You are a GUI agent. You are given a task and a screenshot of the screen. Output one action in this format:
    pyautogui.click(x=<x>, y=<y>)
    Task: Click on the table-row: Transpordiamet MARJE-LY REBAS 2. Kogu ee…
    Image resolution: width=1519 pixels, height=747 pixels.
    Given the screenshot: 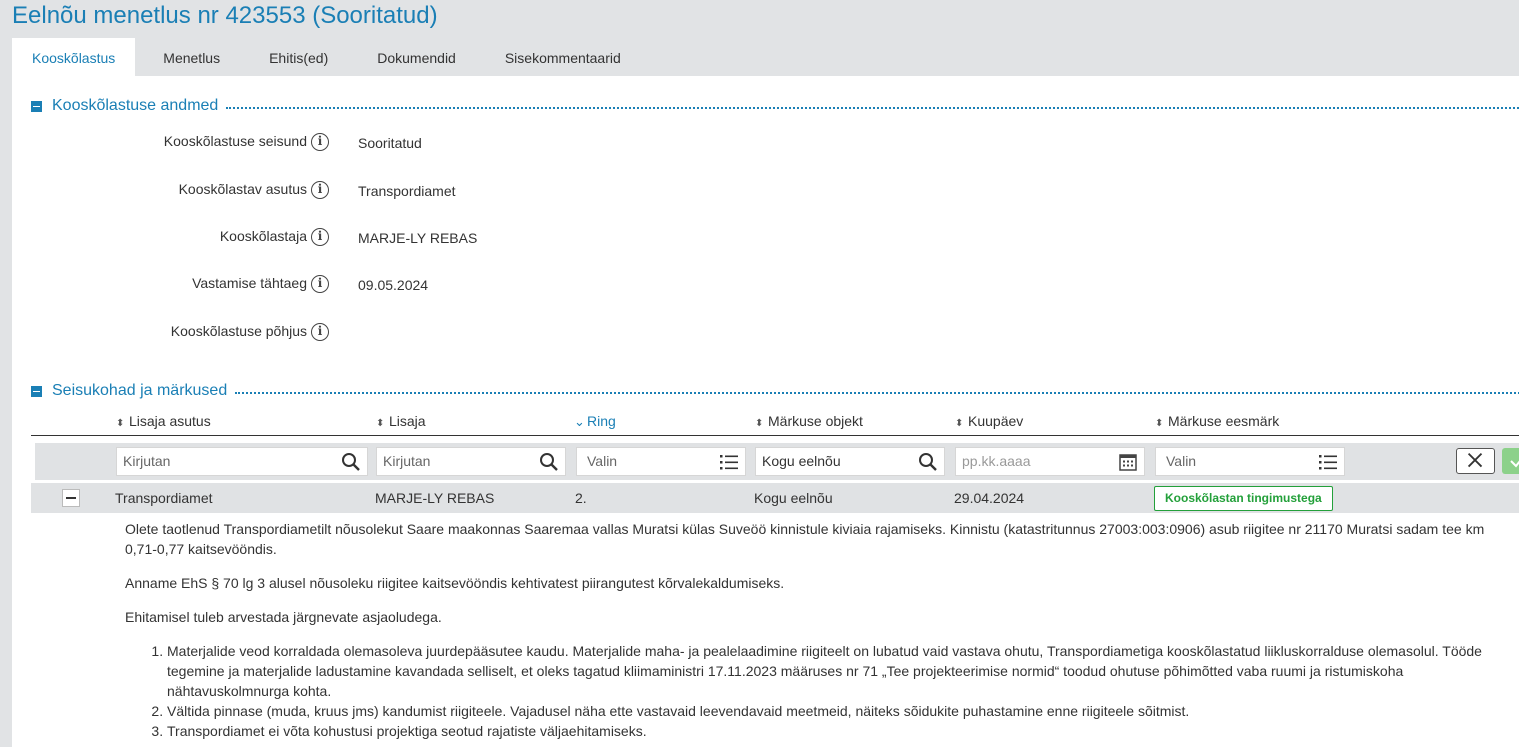 What is the action you would take?
    pyautogui.click(x=775, y=498)
    